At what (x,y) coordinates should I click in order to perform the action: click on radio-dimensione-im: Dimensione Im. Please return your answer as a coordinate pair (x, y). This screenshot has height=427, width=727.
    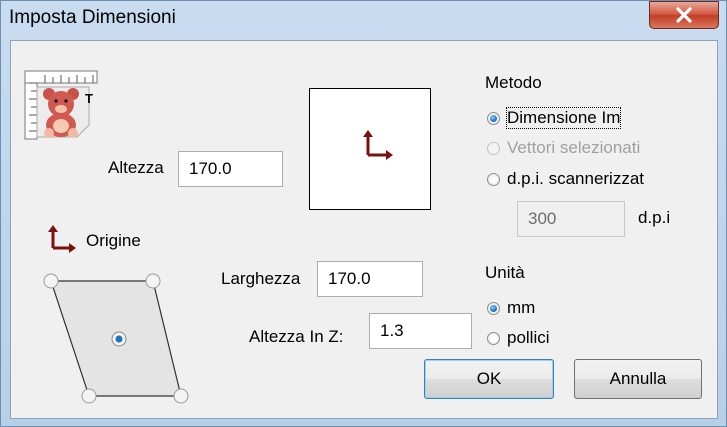
    Looking at the image, I should click on (554, 118).